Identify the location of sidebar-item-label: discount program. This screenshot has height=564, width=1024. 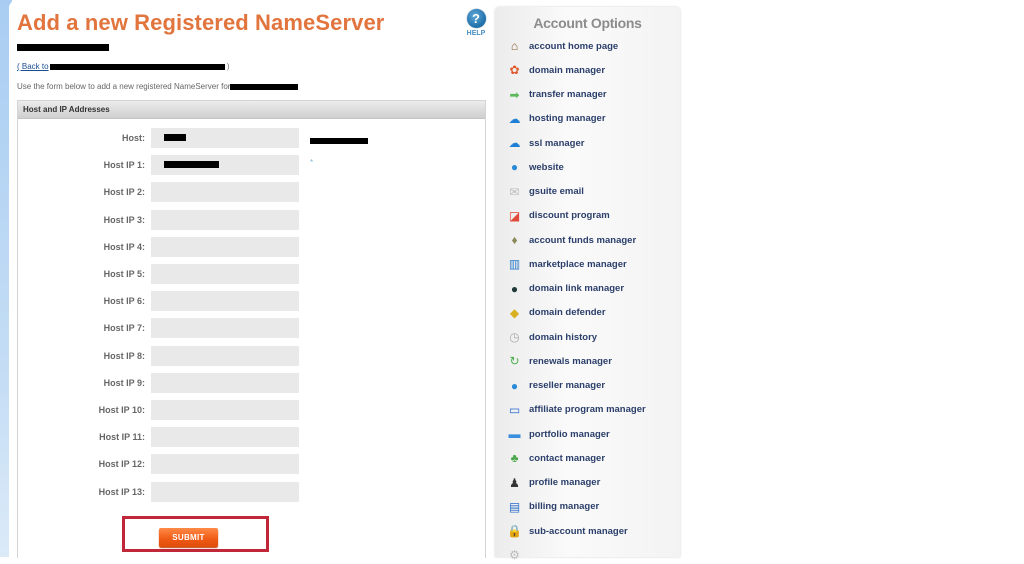
(569, 215).